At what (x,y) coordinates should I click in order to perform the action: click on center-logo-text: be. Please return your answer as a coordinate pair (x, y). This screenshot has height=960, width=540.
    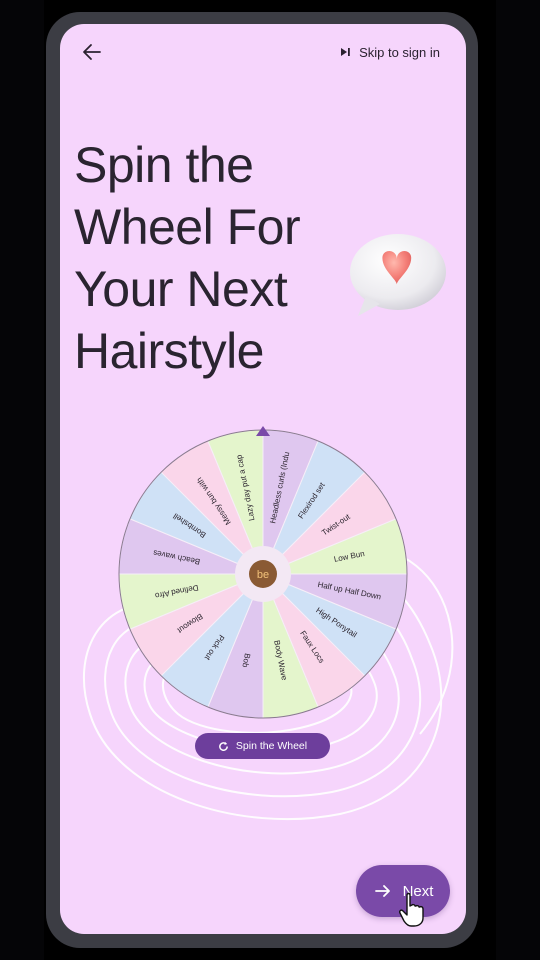
    Looking at the image, I should click on (263, 575).